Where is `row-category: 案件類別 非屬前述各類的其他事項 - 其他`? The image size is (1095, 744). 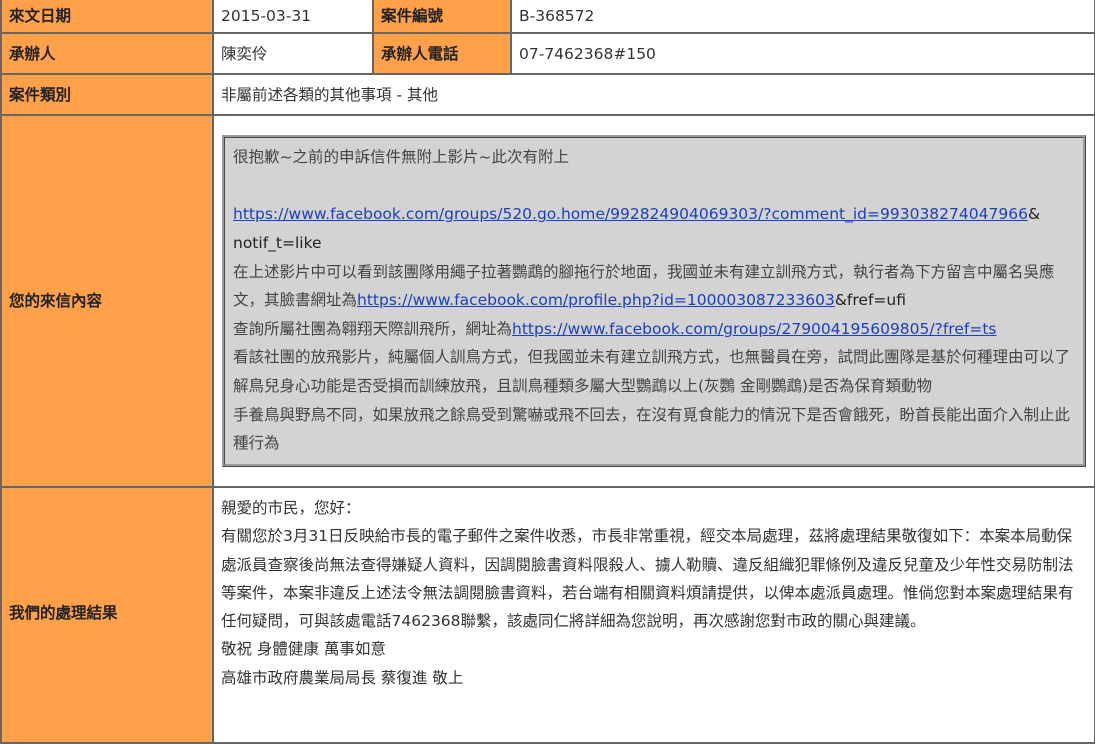
row-category: 案件類別 非屬前述各類的其他事項 - 其他 is located at coordinates (548, 94).